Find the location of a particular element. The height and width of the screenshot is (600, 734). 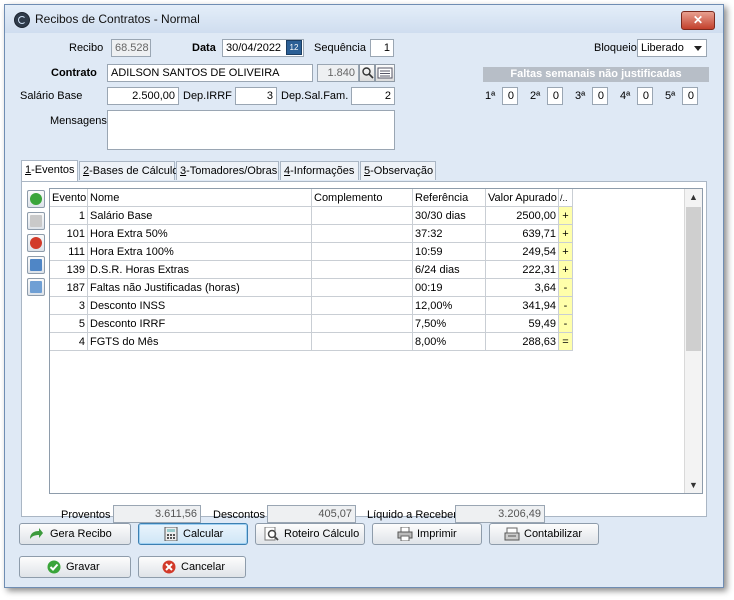

edit-event-button is located at coordinates (36, 221).